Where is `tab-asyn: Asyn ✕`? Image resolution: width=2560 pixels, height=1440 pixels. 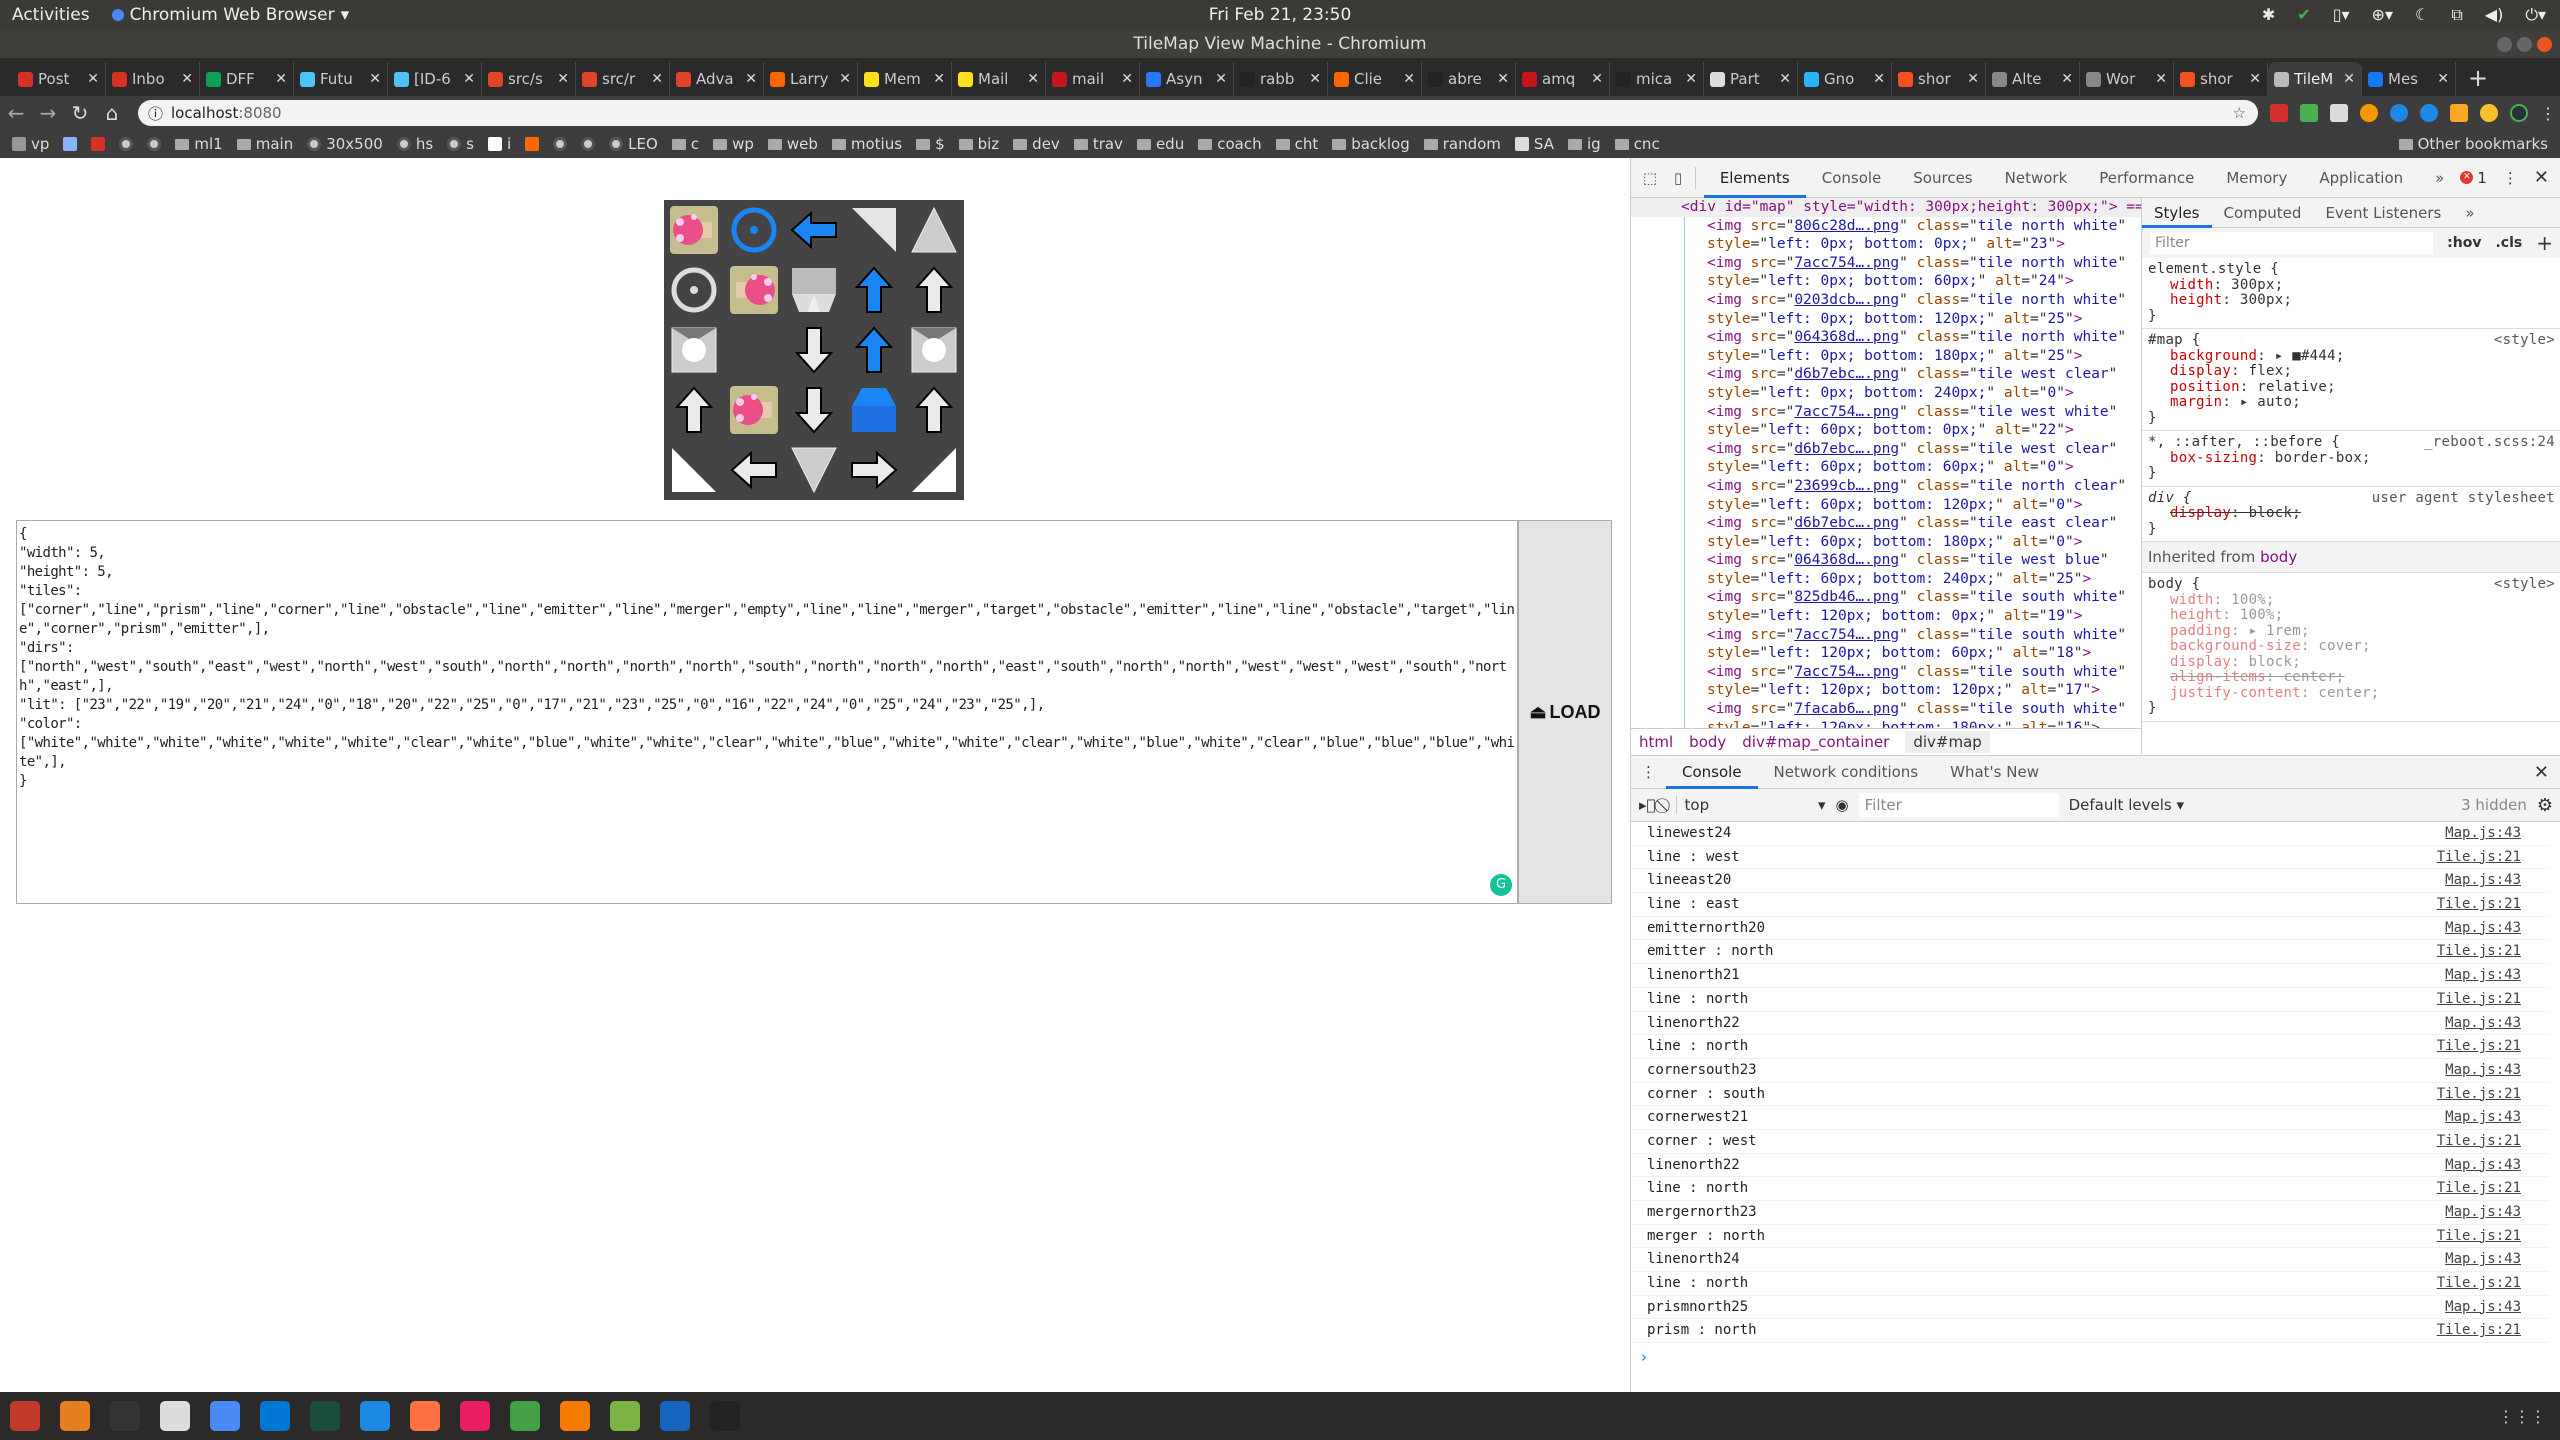
tab-asyn: Asyn ✕ is located at coordinates (1187, 79).